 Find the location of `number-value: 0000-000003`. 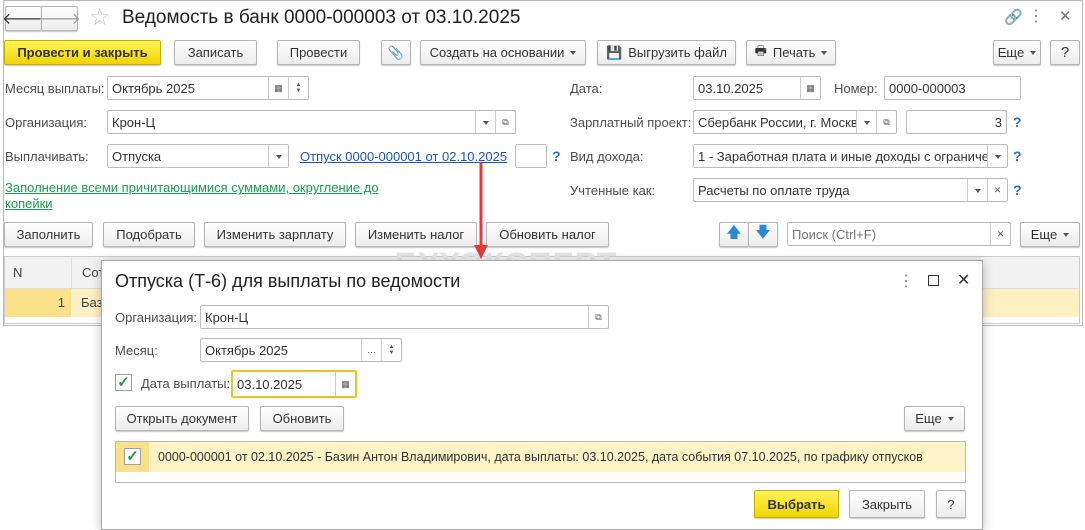

number-value: 0000-000003 is located at coordinates (927, 88).